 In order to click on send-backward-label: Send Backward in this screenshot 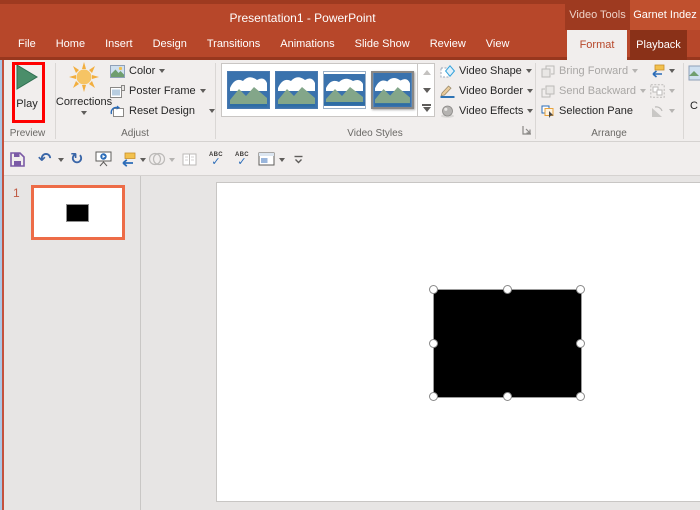, I will do `click(598, 91)`.